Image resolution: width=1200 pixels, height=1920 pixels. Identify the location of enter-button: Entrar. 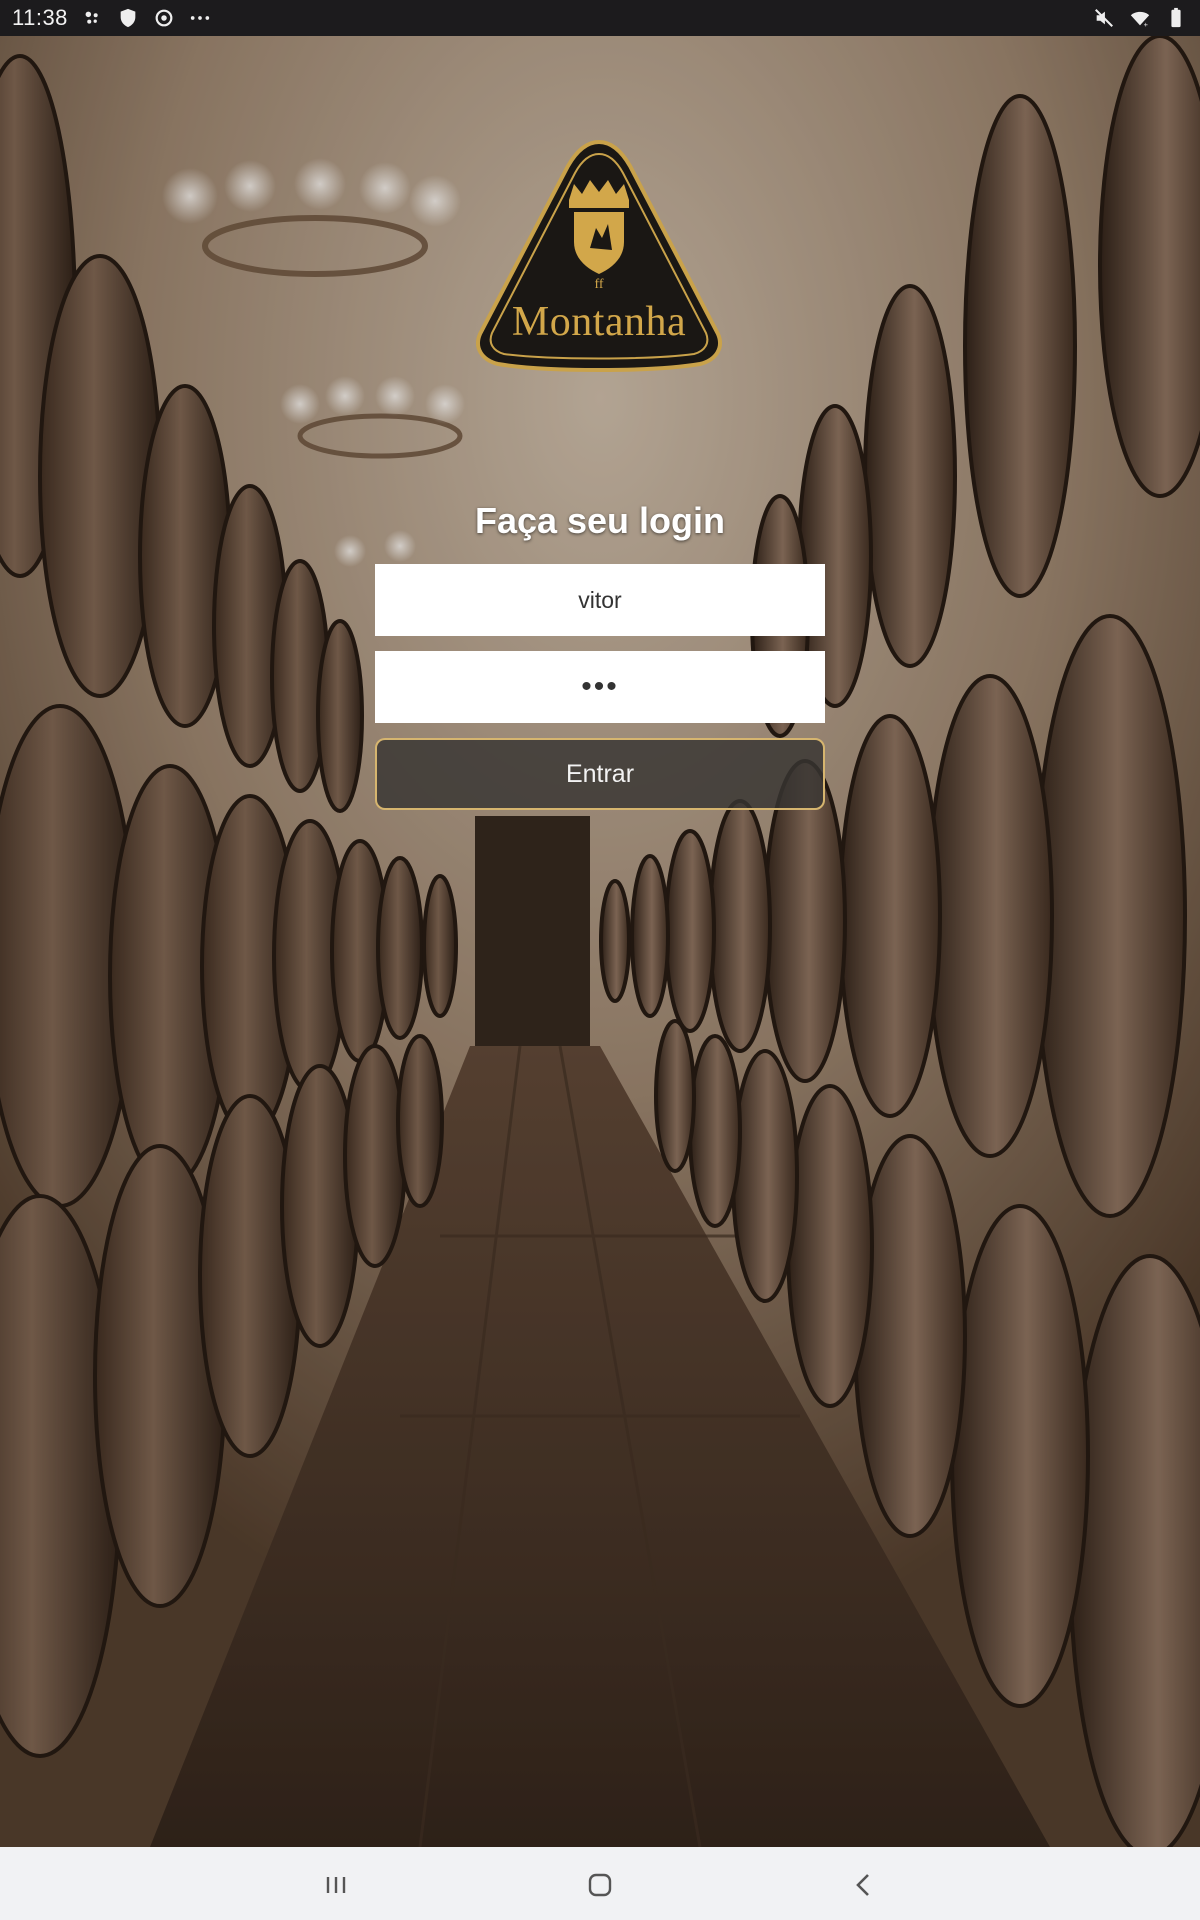
(600, 774).